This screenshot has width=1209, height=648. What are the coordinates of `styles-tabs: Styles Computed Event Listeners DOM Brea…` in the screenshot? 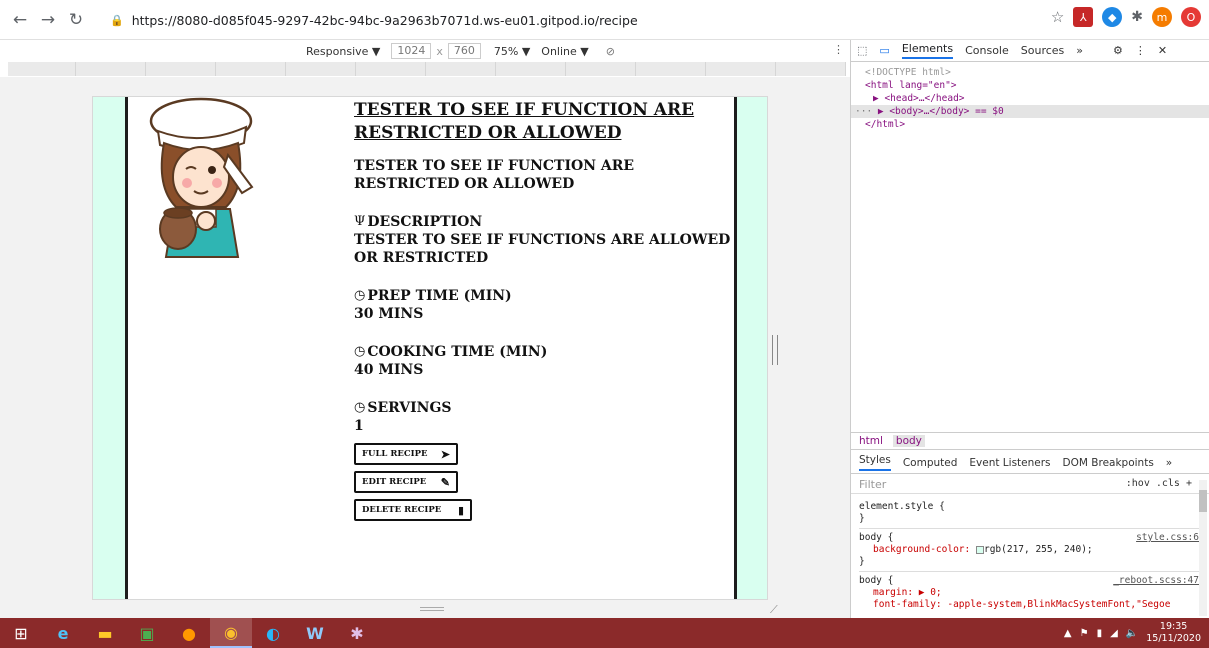 It's located at (1030, 463).